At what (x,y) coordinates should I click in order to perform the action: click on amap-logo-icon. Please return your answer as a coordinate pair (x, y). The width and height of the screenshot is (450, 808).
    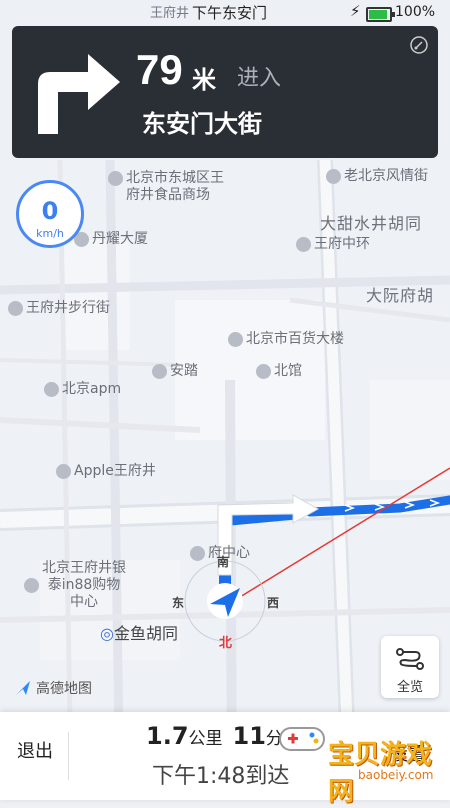
    Looking at the image, I should click on (23, 688).